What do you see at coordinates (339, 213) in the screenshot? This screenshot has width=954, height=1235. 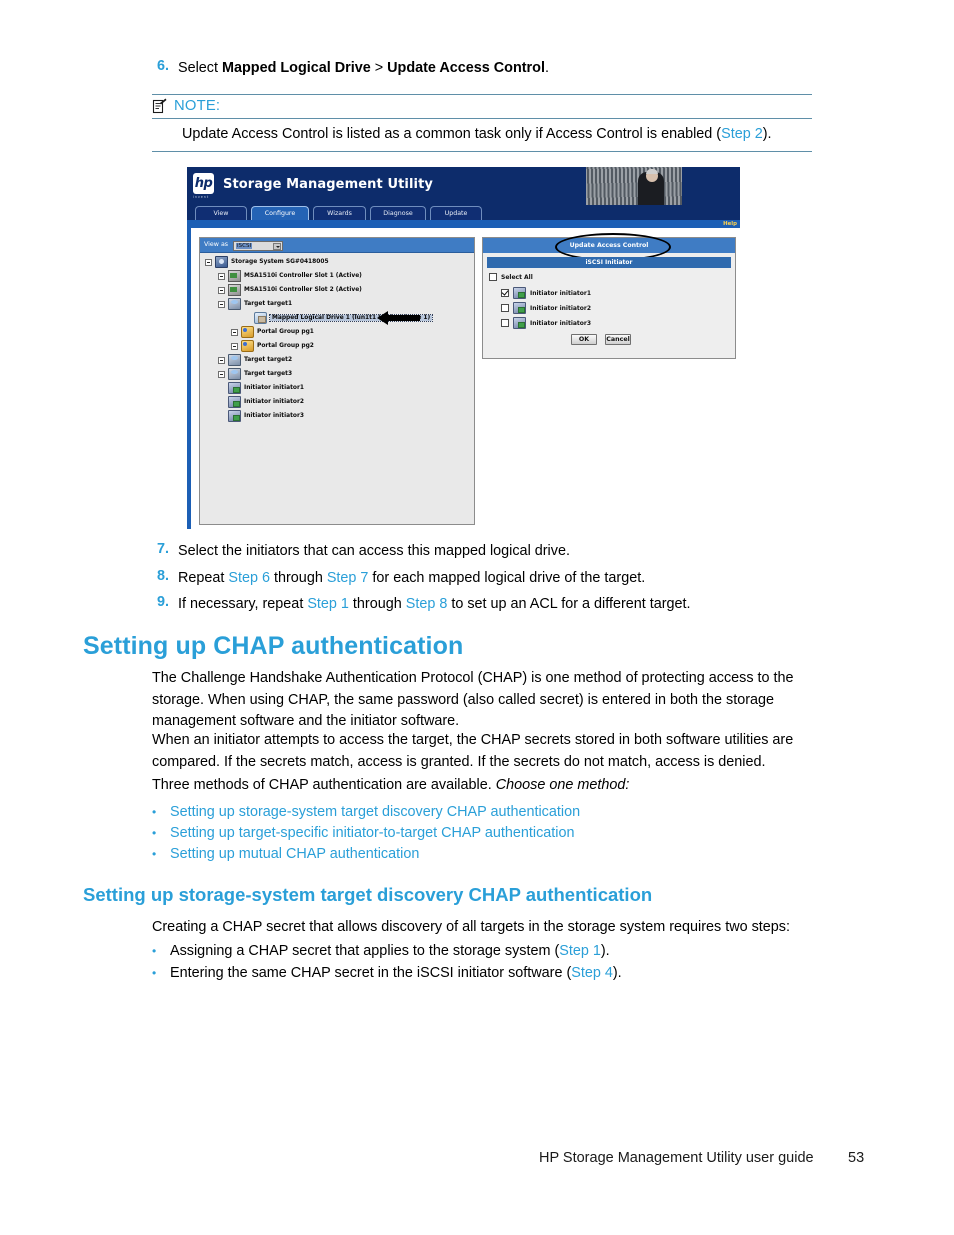 I see `tab-wizards: Wizards` at bounding box center [339, 213].